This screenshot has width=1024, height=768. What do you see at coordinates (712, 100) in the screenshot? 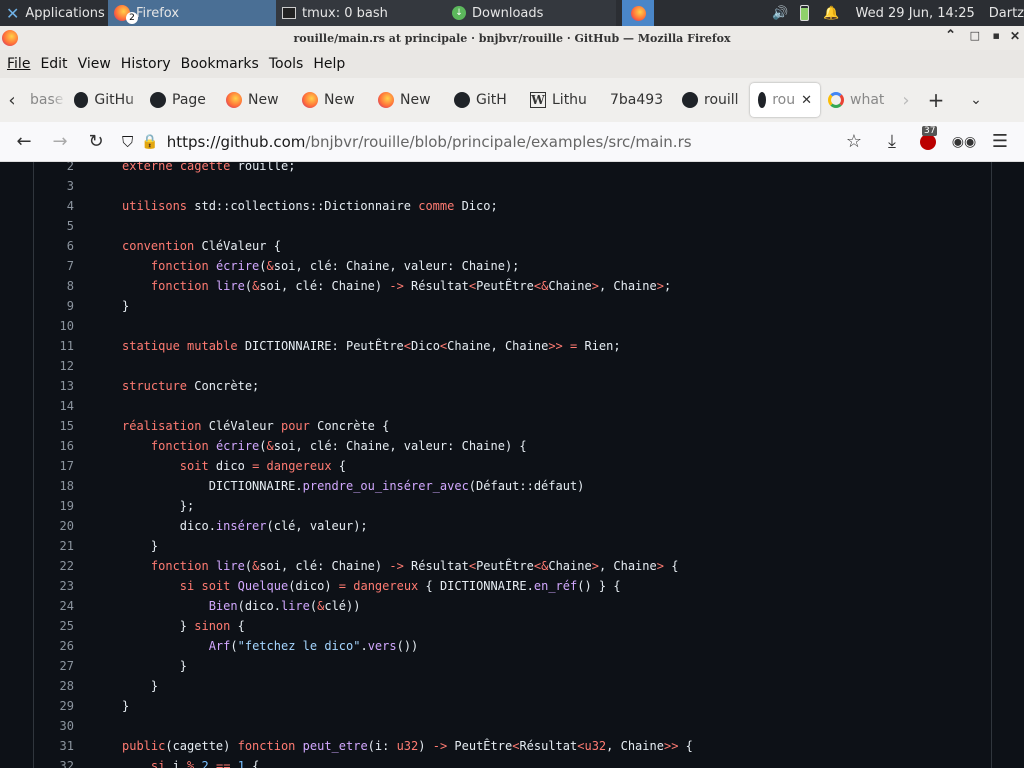
I see `tab-rouille: rouill` at bounding box center [712, 100].